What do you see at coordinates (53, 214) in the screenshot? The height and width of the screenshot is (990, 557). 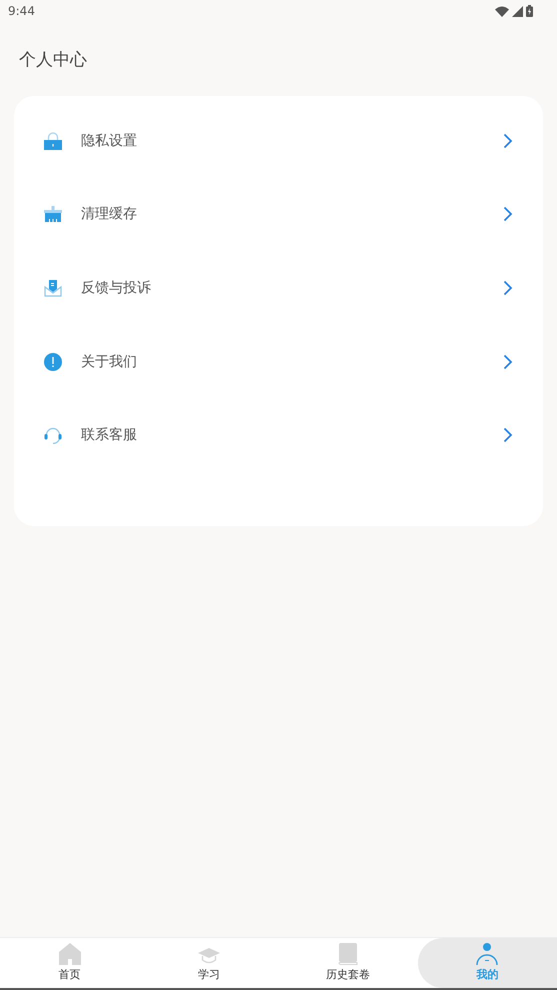 I see `brush-icon` at bounding box center [53, 214].